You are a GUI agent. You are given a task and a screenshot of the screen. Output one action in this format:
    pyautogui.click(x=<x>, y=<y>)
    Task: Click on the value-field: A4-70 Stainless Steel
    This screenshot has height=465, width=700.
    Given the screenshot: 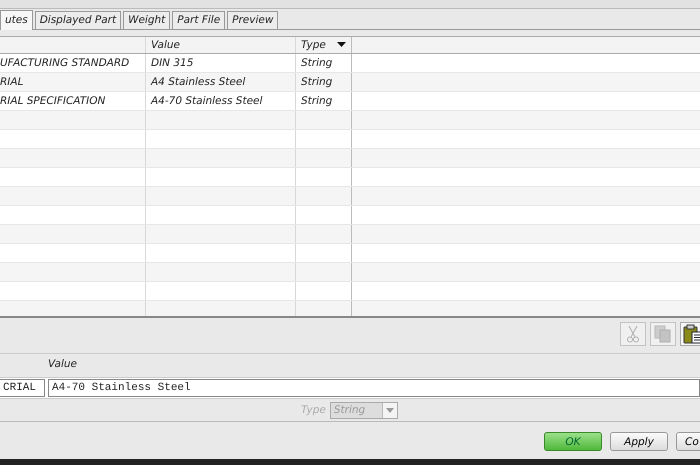 What is the action you would take?
    pyautogui.click(x=374, y=388)
    